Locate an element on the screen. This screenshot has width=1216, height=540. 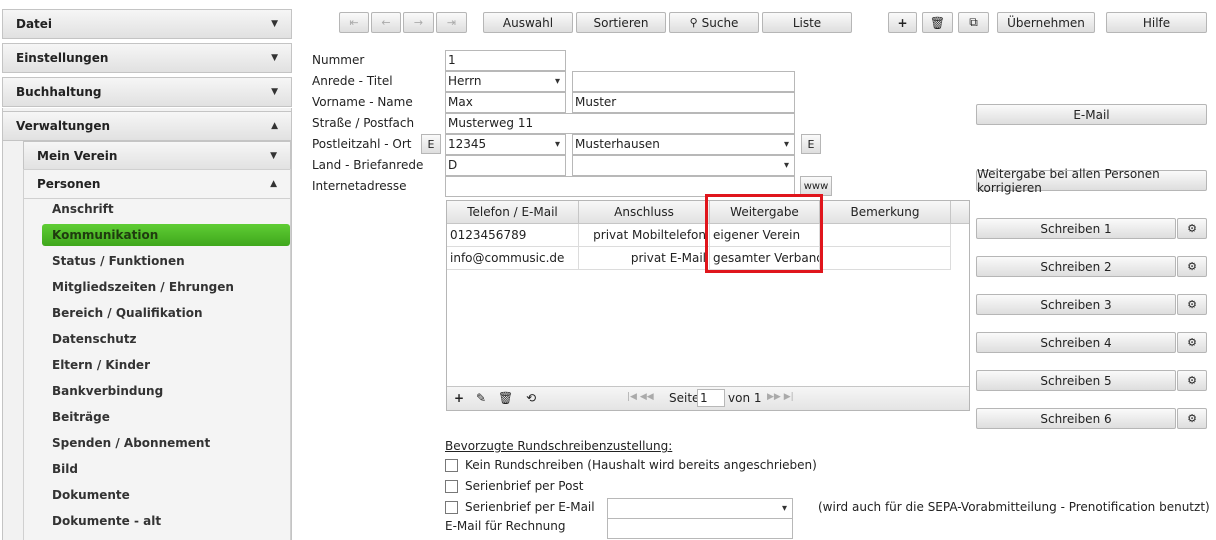
ort-e-button: E is located at coordinates (811, 144).